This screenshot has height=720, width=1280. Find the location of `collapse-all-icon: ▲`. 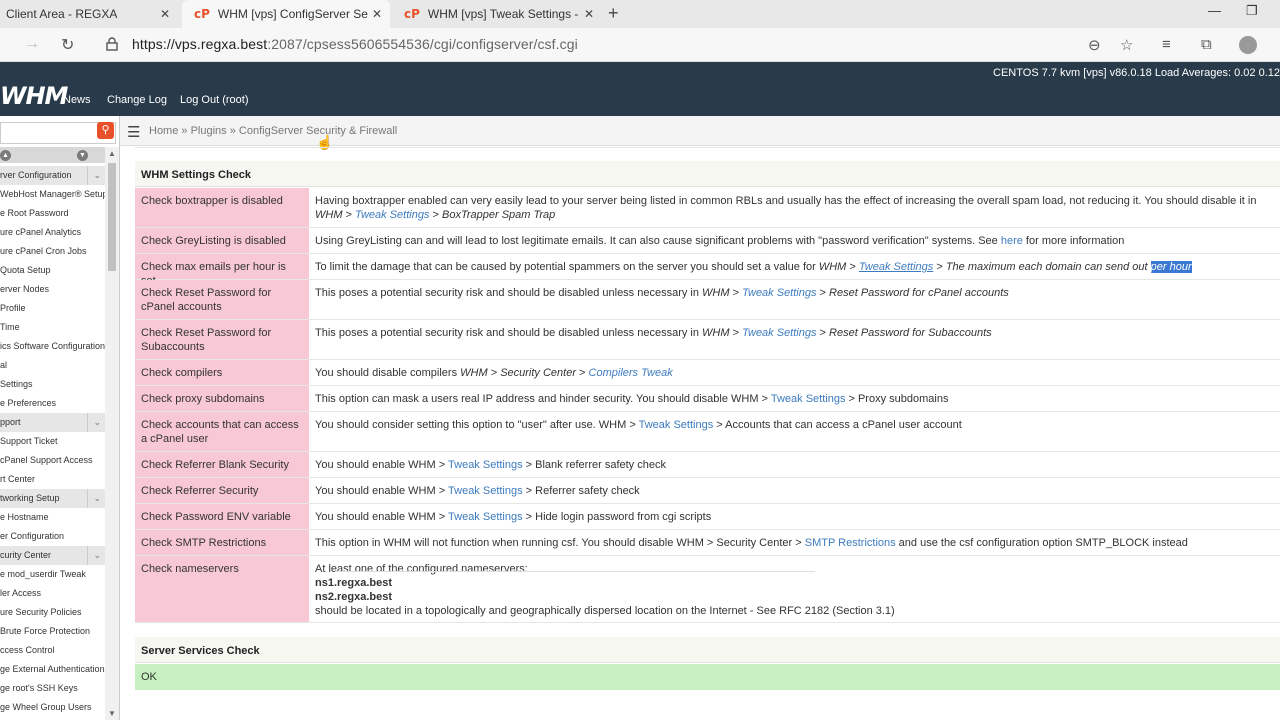

collapse-all-icon: ▲ is located at coordinates (5, 155).